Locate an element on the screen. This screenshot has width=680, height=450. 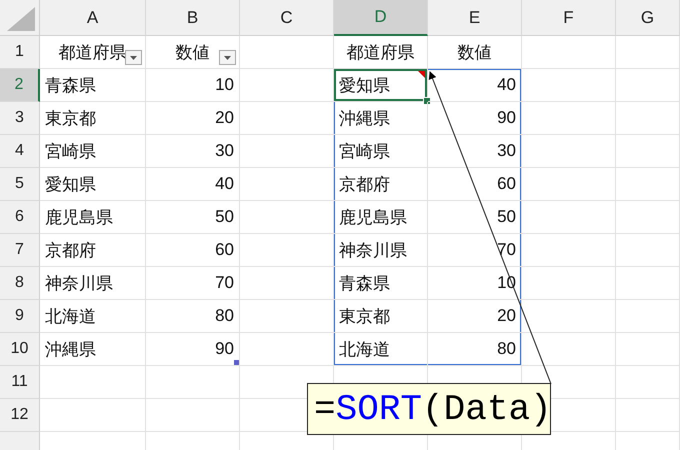
table-resize-handle is located at coordinates (236, 362).